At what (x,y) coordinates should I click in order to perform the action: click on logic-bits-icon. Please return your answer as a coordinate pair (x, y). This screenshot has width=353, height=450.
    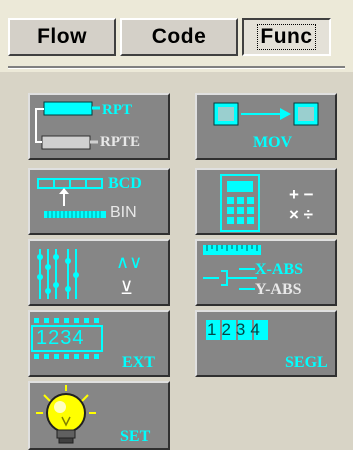
    Looking at the image, I should click on (58, 274).